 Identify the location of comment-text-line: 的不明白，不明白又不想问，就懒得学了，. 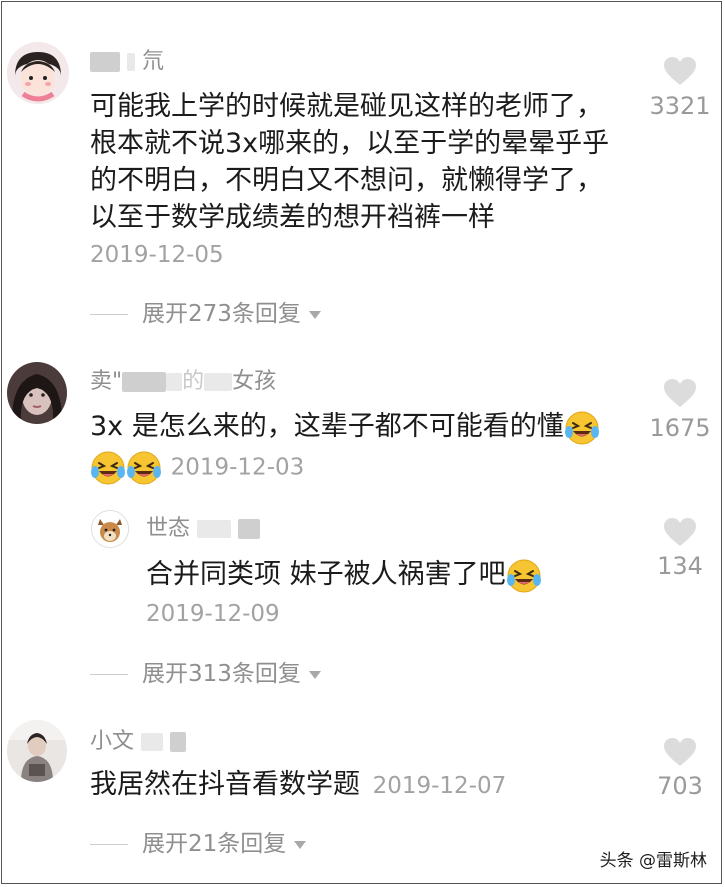
(346, 180).